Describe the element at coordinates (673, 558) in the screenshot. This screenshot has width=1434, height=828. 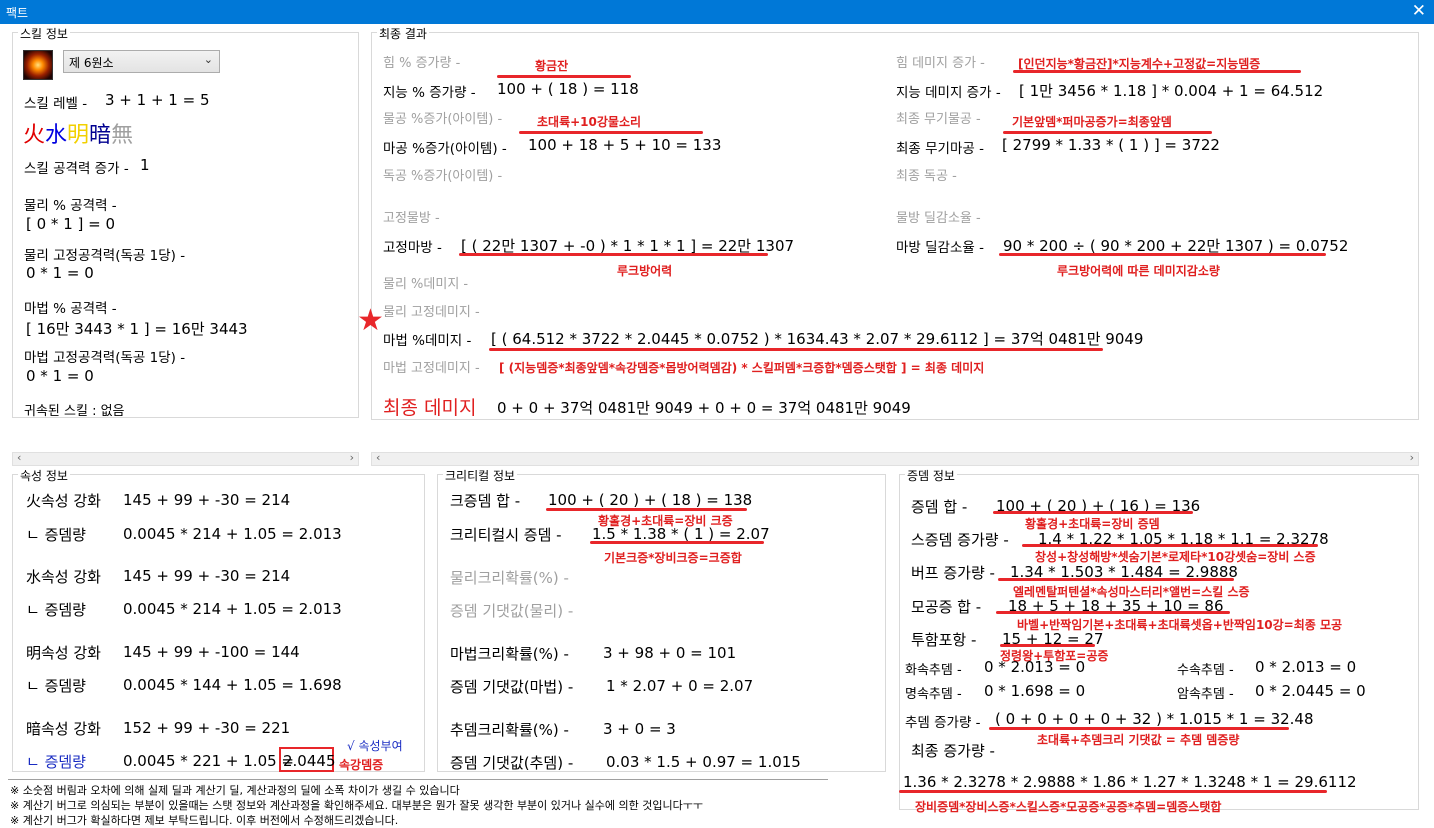
I see `note-crit-inc: 기본크증*장비크증=크증합` at that location.